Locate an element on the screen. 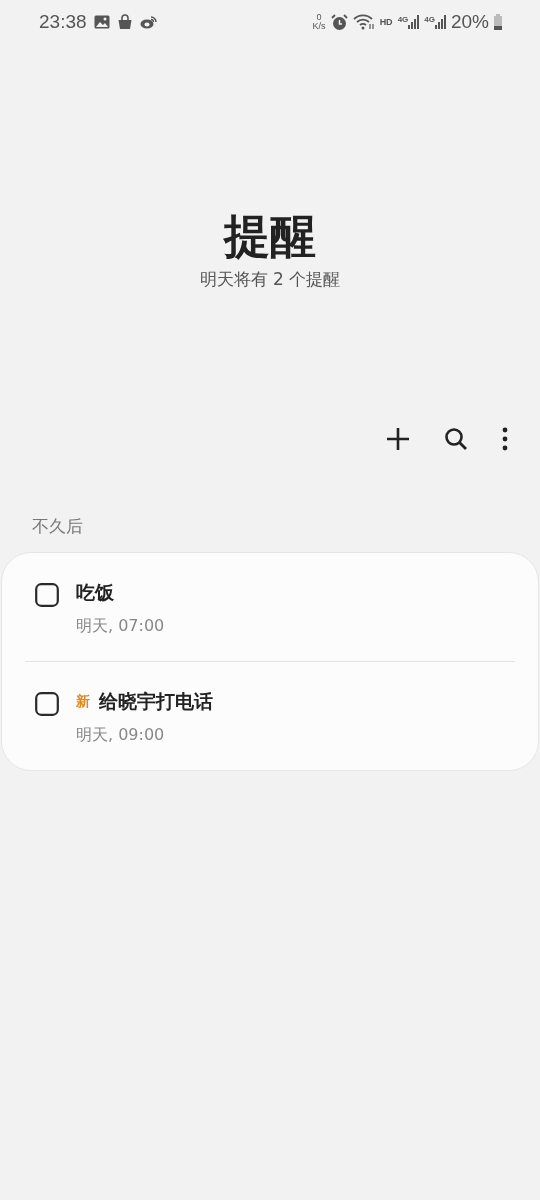  battery-icon is located at coordinates (498, 22).